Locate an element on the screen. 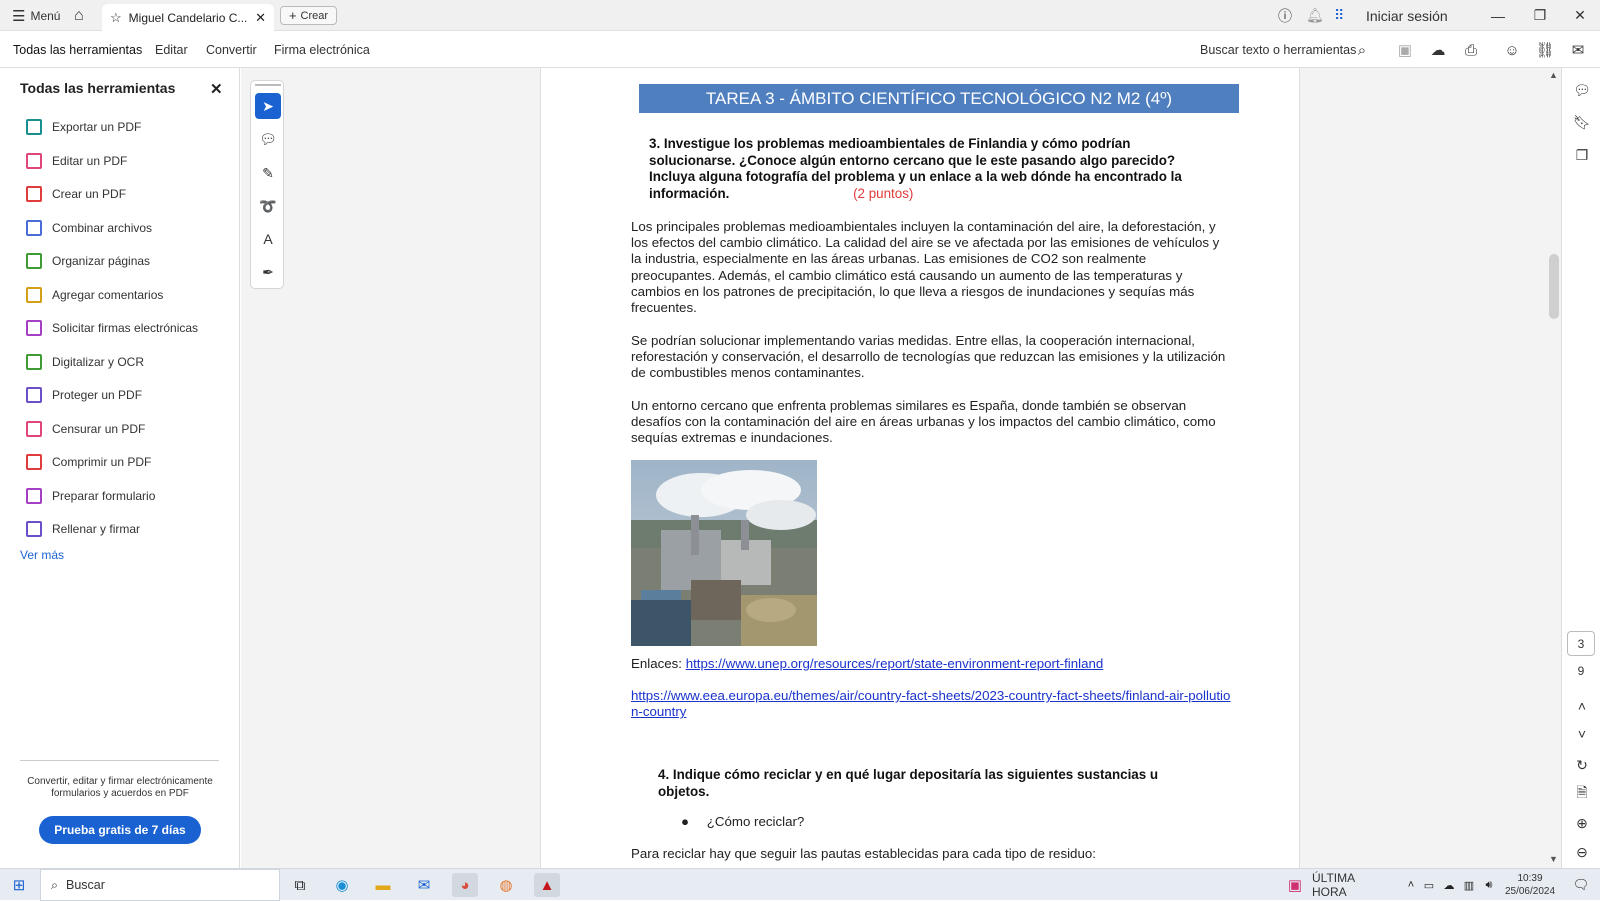 The height and width of the screenshot is (901, 1600). upload-cloud-icon: ☁ is located at coordinates (1438, 50).